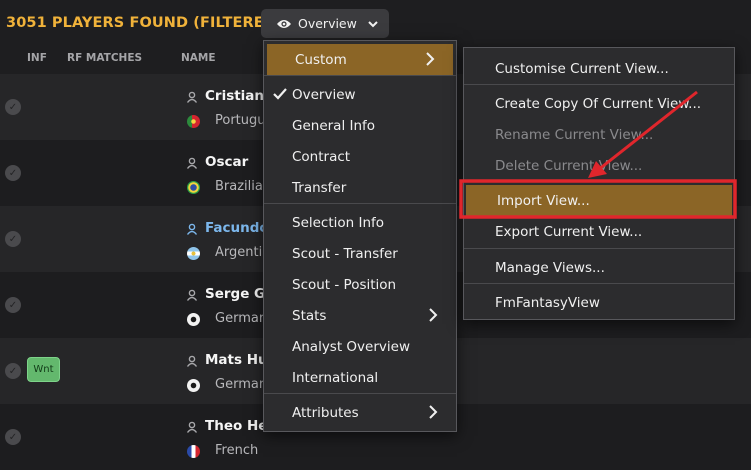 This screenshot has height=470, width=751. Describe the element at coordinates (237, 450) in the screenshot. I see `player-nationality: French` at that location.